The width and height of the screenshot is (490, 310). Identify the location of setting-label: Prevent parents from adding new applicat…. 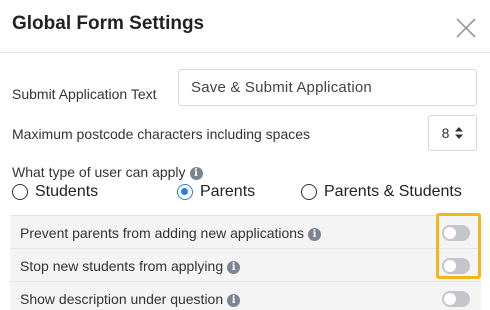
(162, 233).